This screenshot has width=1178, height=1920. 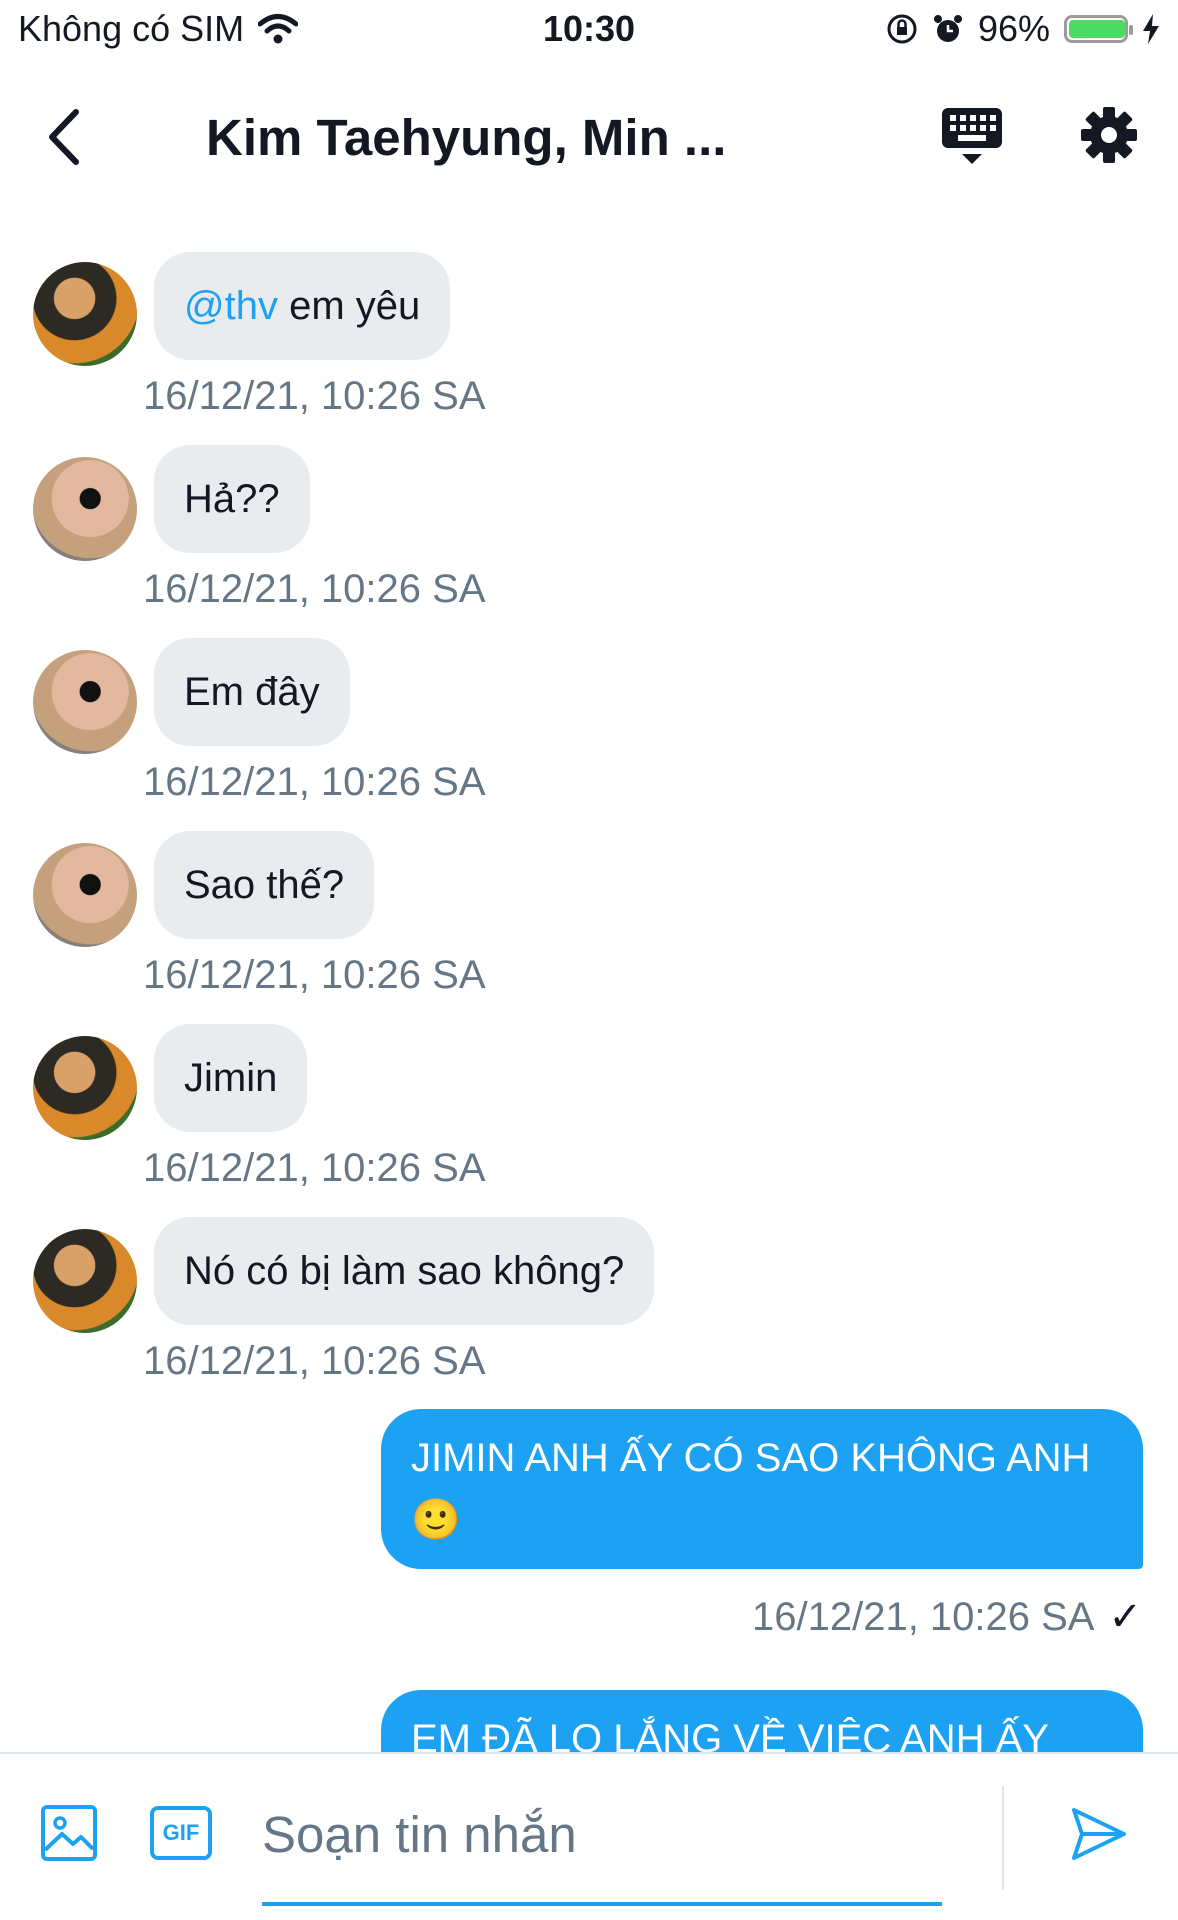 What do you see at coordinates (602, 1834) in the screenshot?
I see `message-input` at bounding box center [602, 1834].